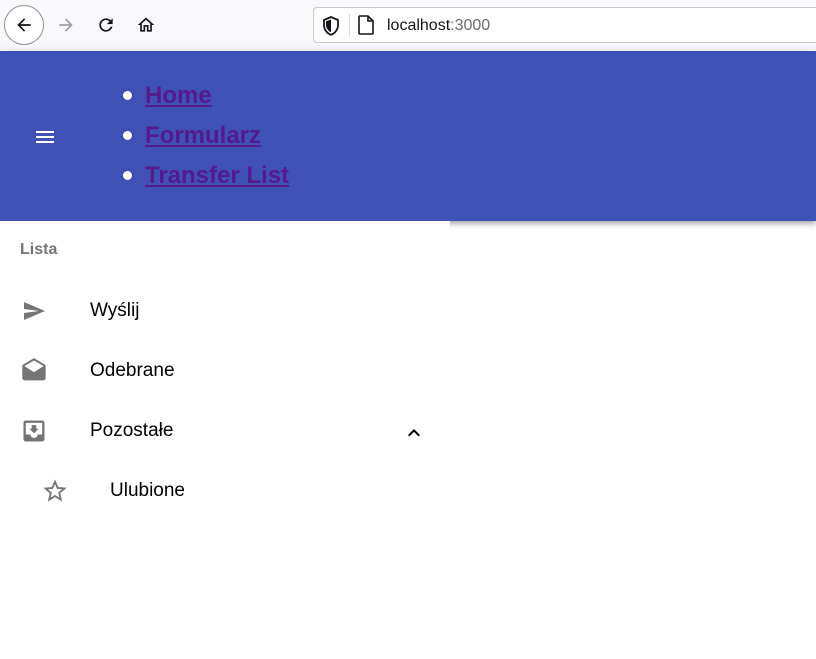 This screenshot has width=816, height=659. I want to click on menu-button, so click(45, 137).